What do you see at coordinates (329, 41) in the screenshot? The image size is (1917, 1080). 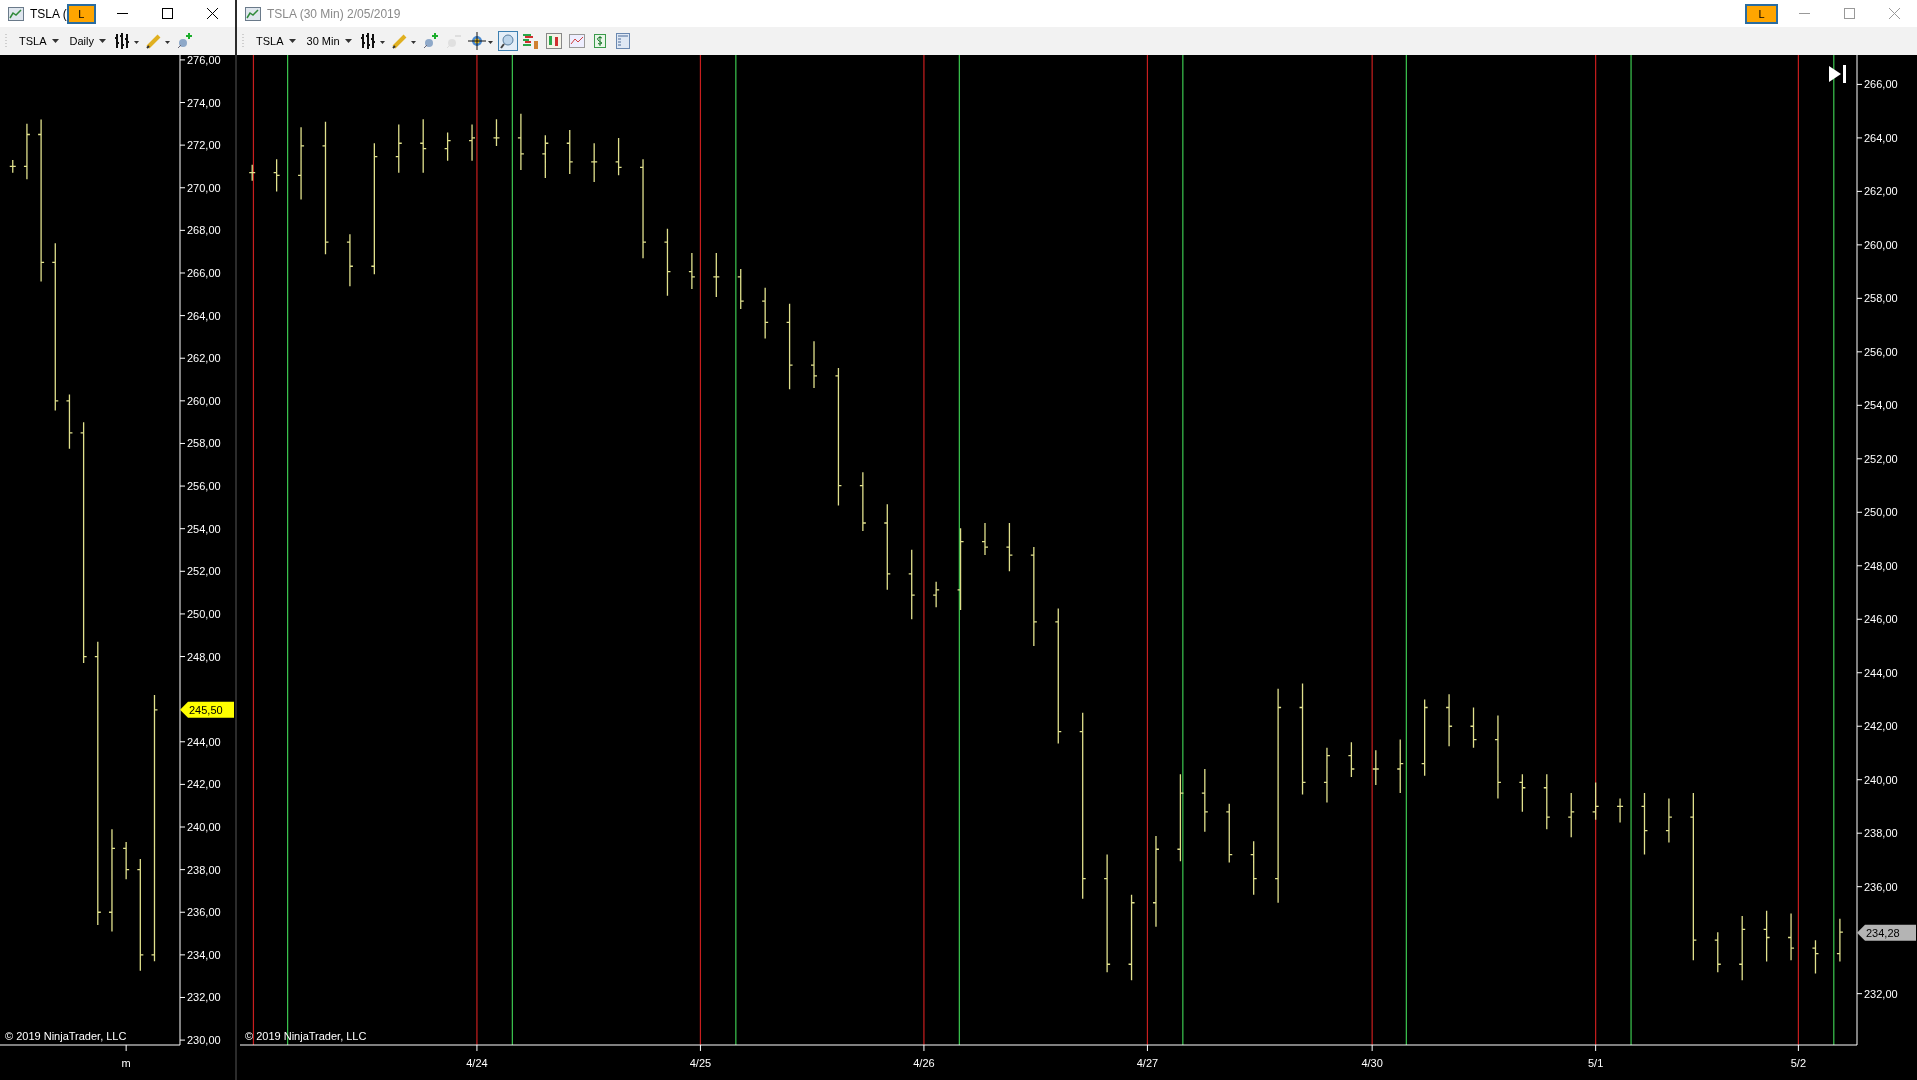 I see `interval-dropdown: 30 Min` at bounding box center [329, 41].